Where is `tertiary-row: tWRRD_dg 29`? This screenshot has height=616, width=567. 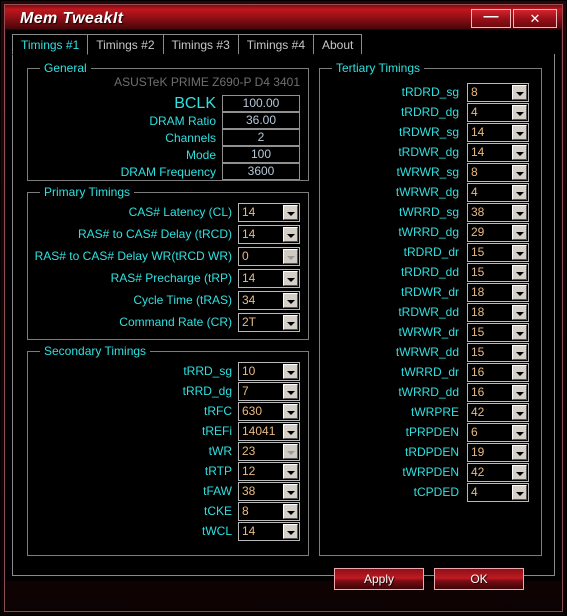
tertiary-row: tWRRD_dg 29 is located at coordinates (430, 232).